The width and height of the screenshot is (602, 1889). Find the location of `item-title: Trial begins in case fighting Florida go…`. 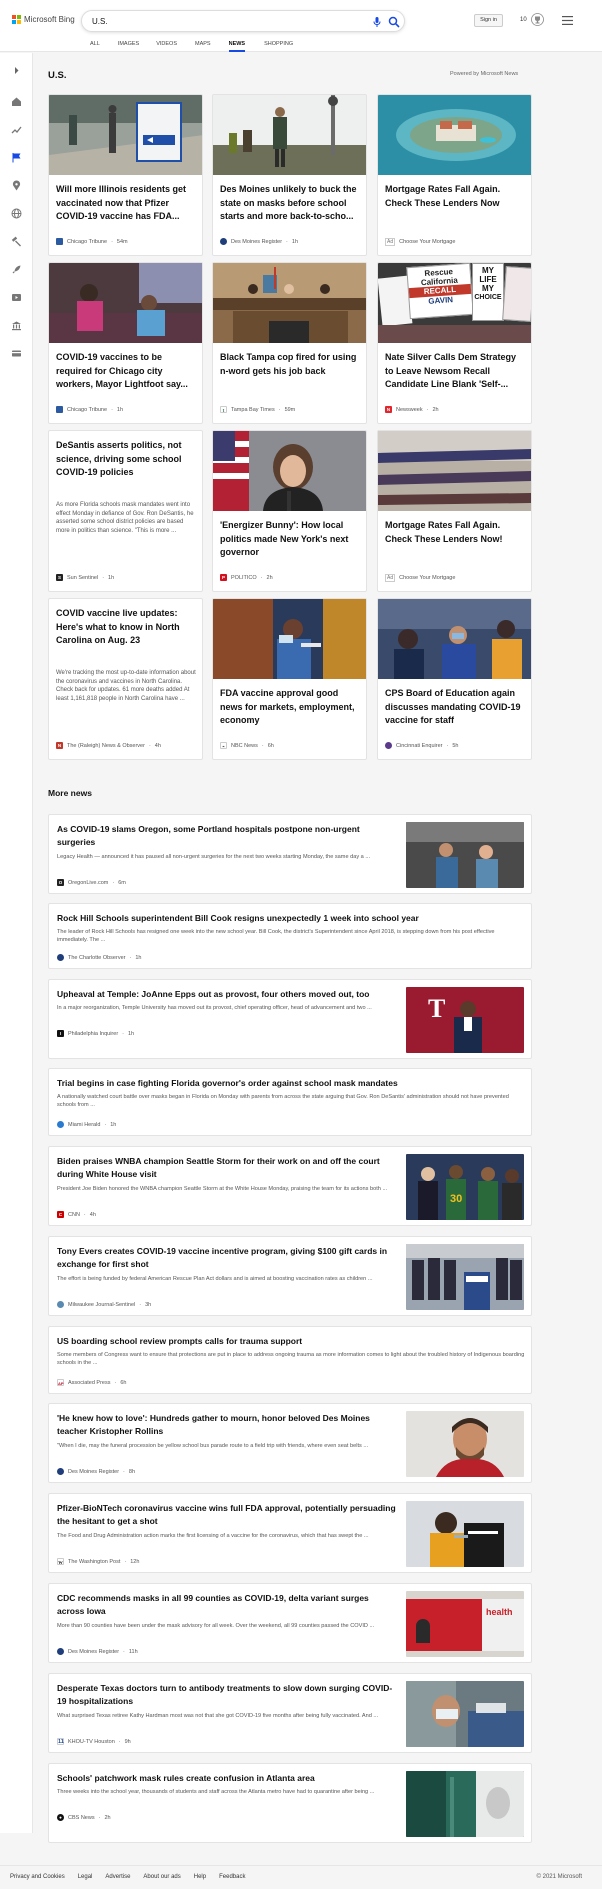

item-title: Trial begins in case fighting Florida go… is located at coordinates (291, 1083).